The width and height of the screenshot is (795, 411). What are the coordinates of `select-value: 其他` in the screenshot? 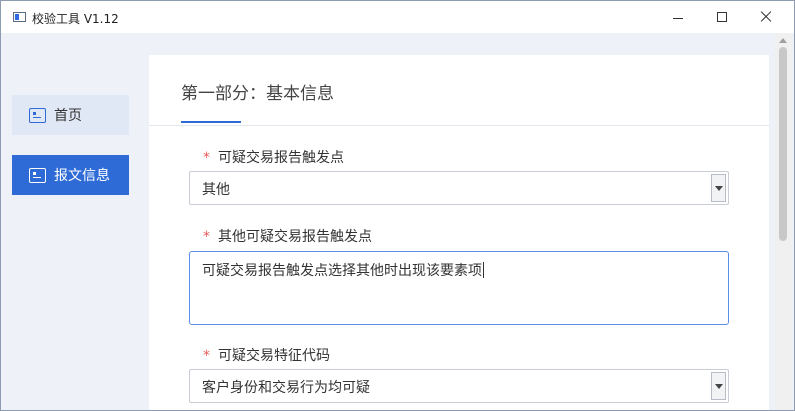 It's located at (216, 190).